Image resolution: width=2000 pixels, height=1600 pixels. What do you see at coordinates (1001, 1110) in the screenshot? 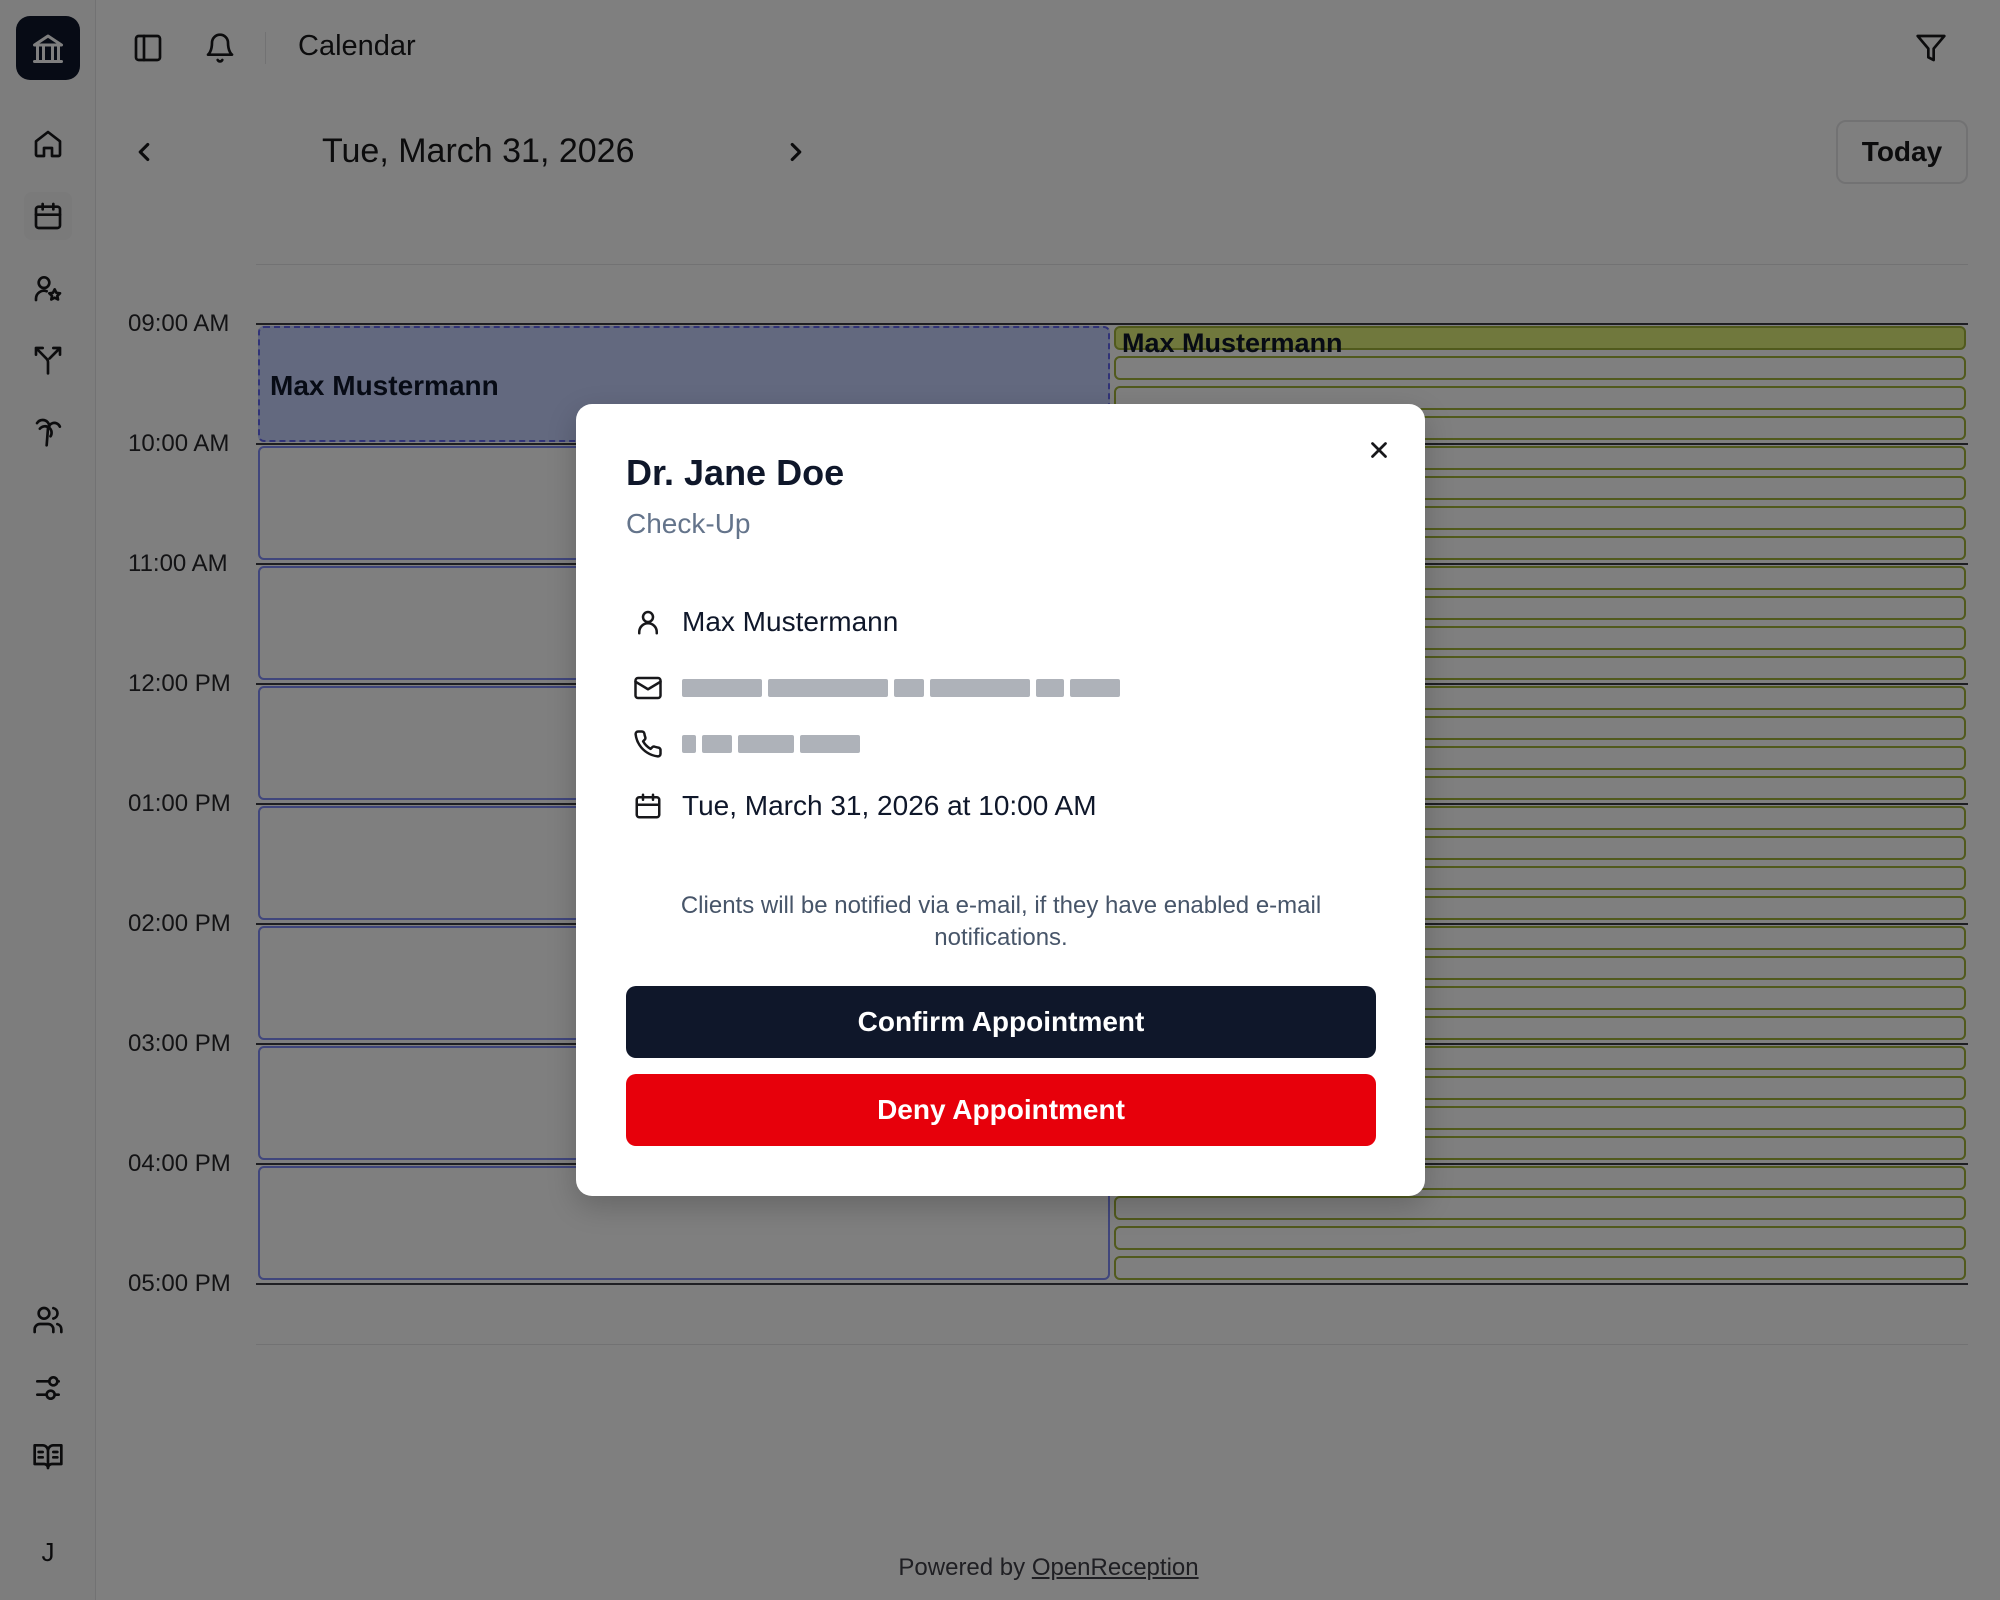
I see `deny-appointment-button: Deny Appointment` at bounding box center [1001, 1110].